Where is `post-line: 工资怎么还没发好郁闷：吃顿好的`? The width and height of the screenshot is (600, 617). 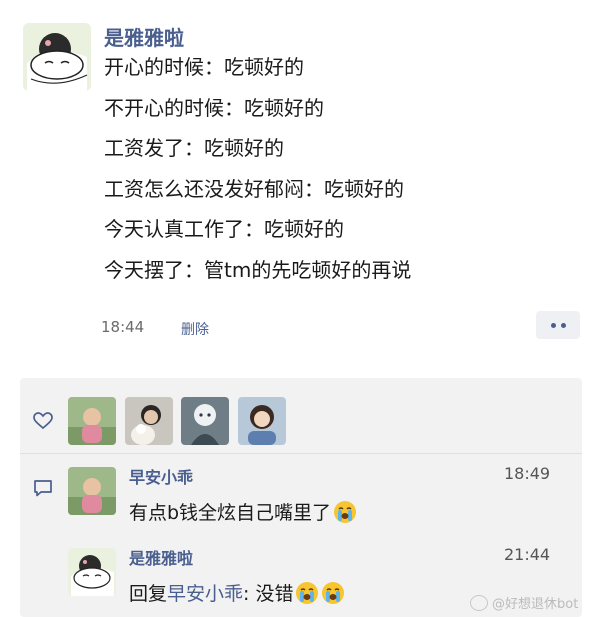
post-line: 工资怎么还没发好郁闷：吃顿好的 is located at coordinates (254, 188).